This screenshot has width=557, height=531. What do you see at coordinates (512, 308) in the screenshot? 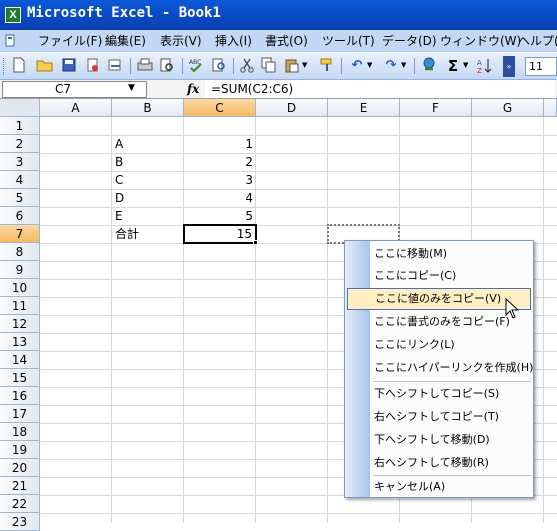
I see `mouse-cursor-icon` at bounding box center [512, 308].